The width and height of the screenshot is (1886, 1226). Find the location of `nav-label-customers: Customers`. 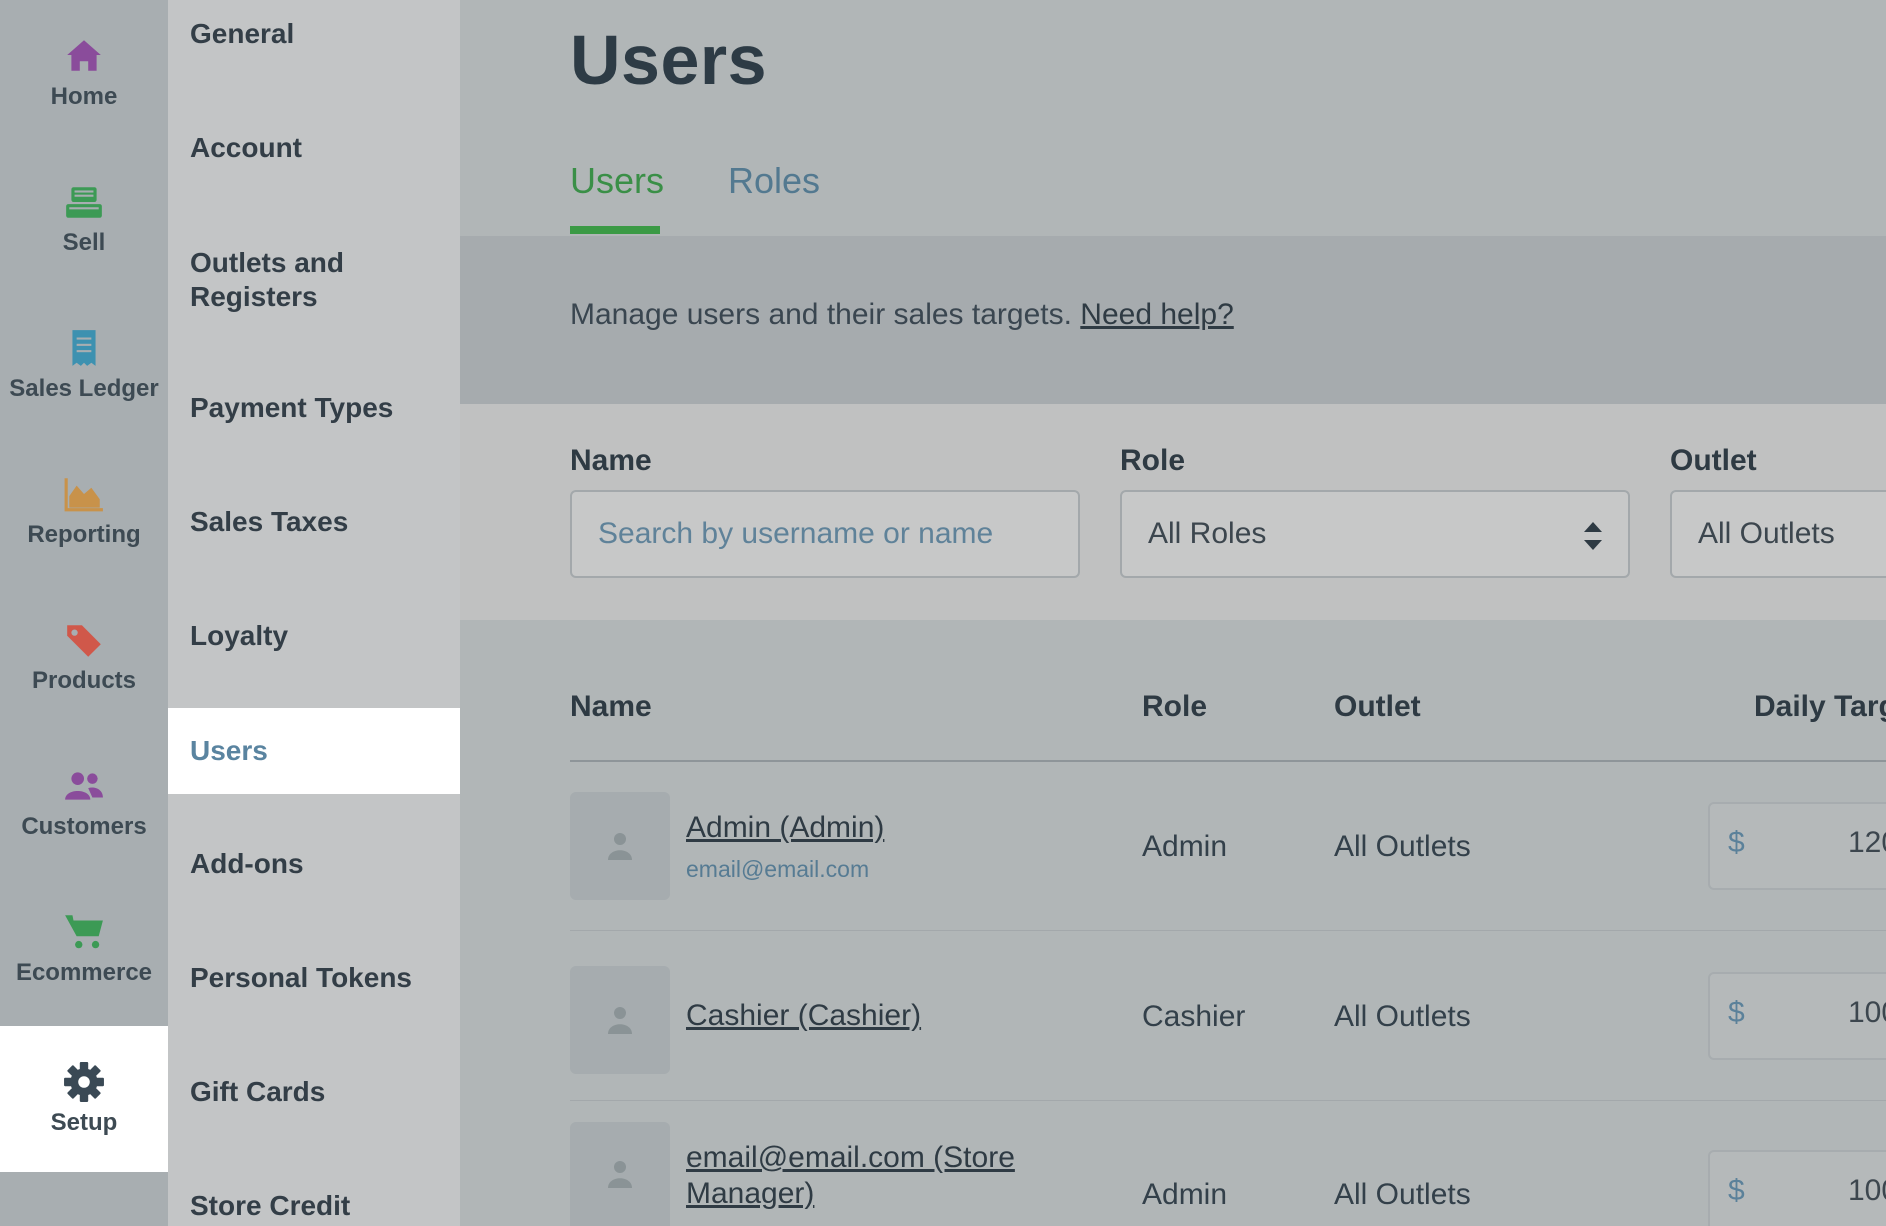

nav-label-customers: Customers is located at coordinates (84, 826).